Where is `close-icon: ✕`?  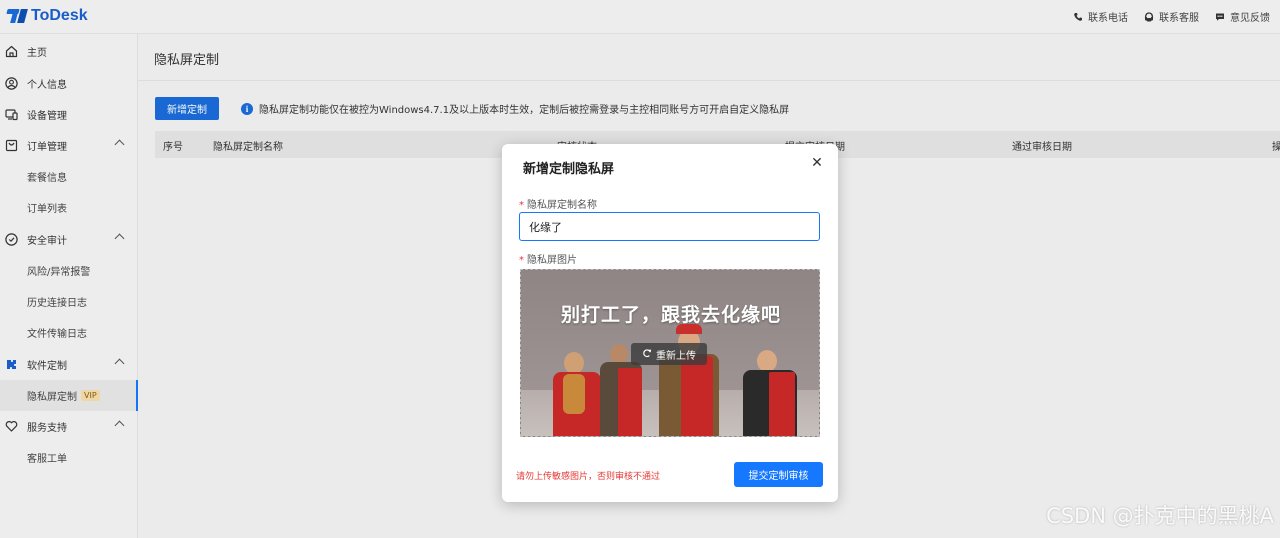
close-icon: ✕ is located at coordinates (817, 163).